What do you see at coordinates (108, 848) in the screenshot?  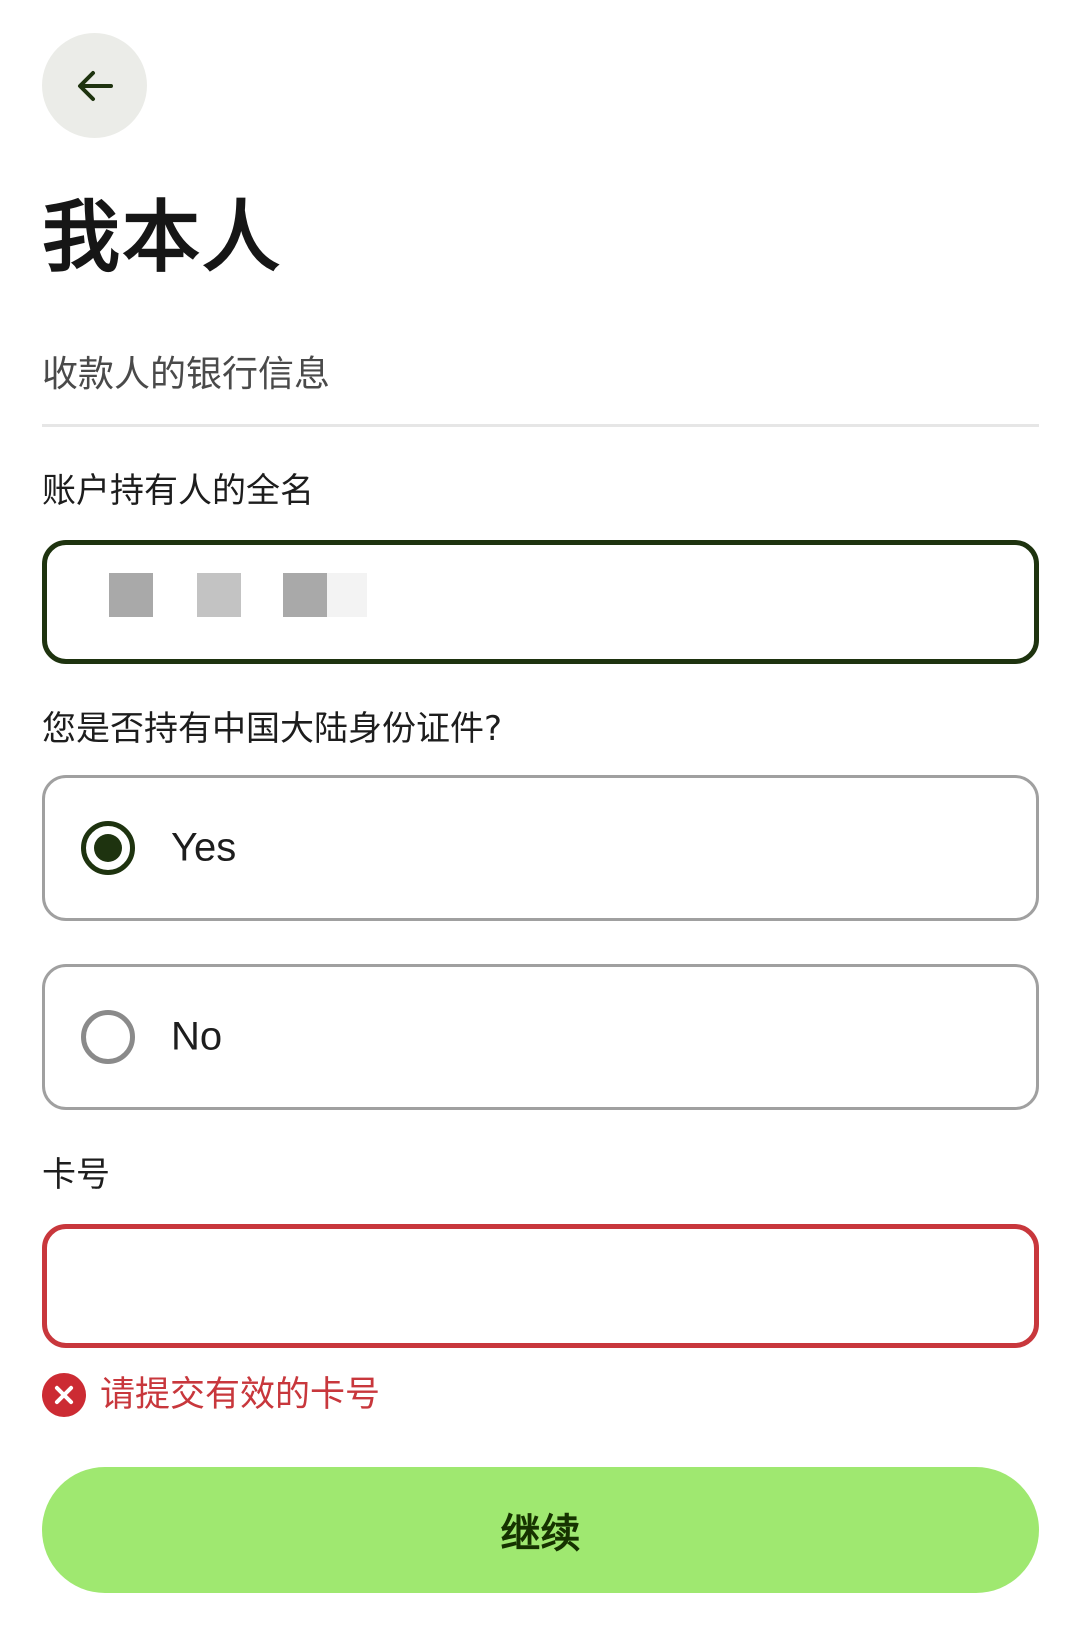 I see `radio-checked-icon` at bounding box center [108, 848].